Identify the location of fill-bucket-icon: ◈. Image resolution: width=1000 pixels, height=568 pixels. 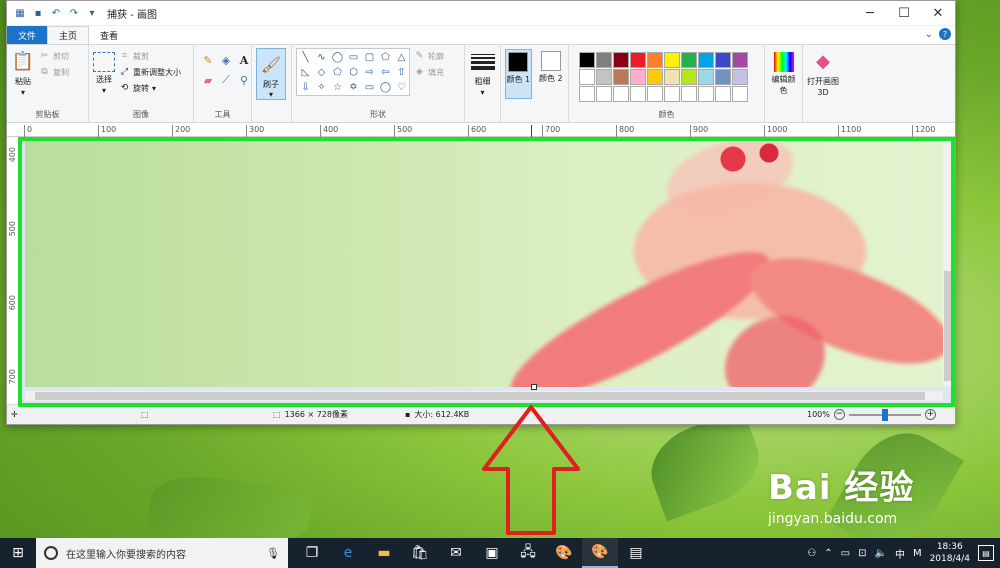
(226, 60).